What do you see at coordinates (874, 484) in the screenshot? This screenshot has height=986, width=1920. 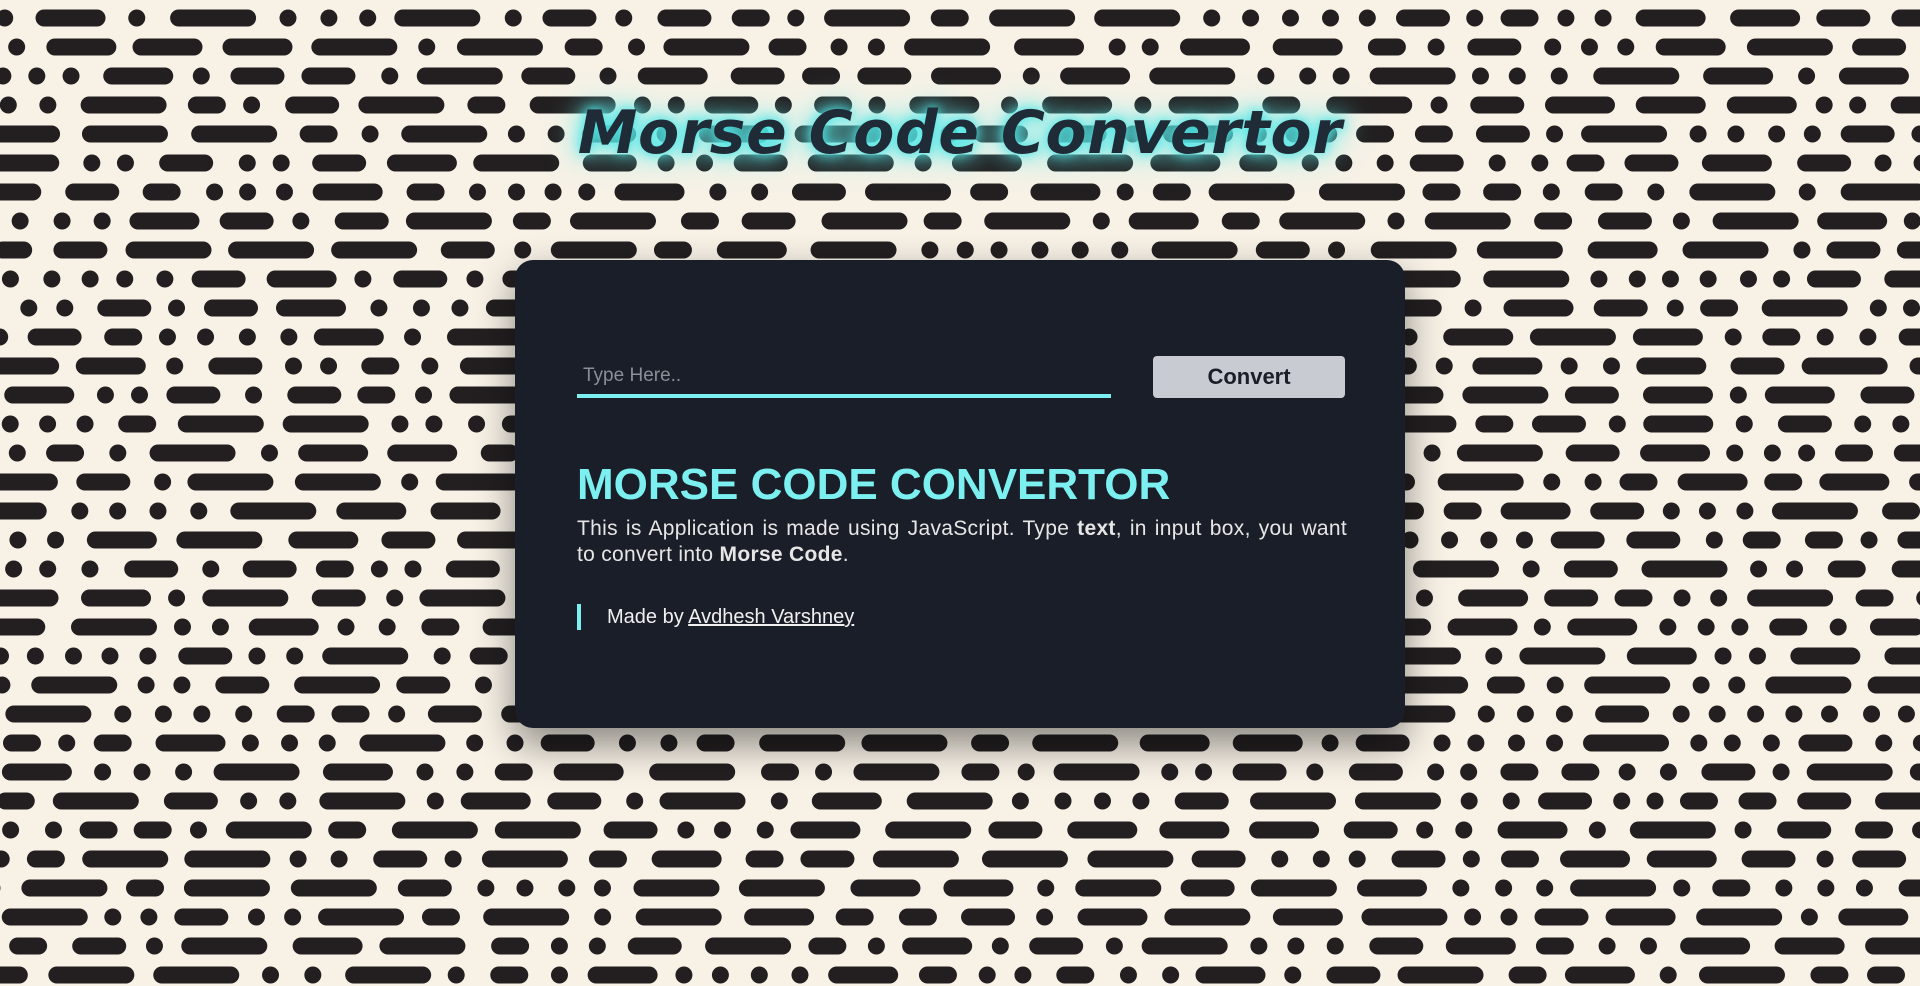 I see `card-heading: MORSE CODE CONVERTOR` at bounding box center [874, 484].